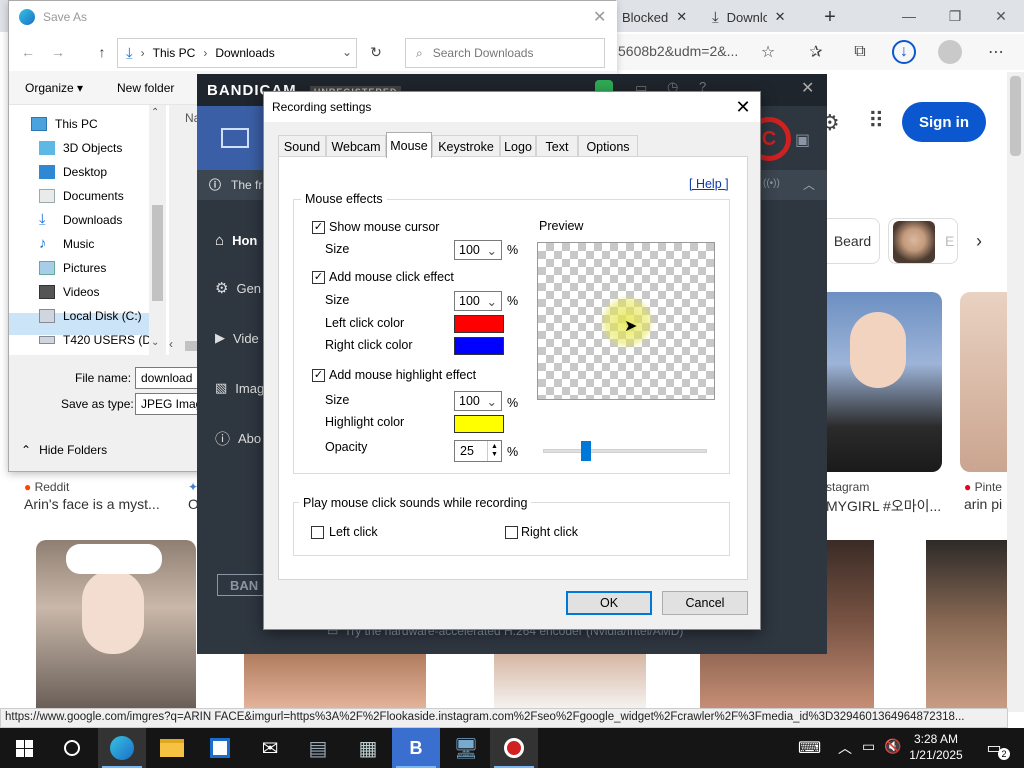 This screenshot has width=1024, height=768. What do you see at coordinates (318, 277) in the screenshot?
I see `click-effect-checkbox: ✓` at bounding box center [318, 277].